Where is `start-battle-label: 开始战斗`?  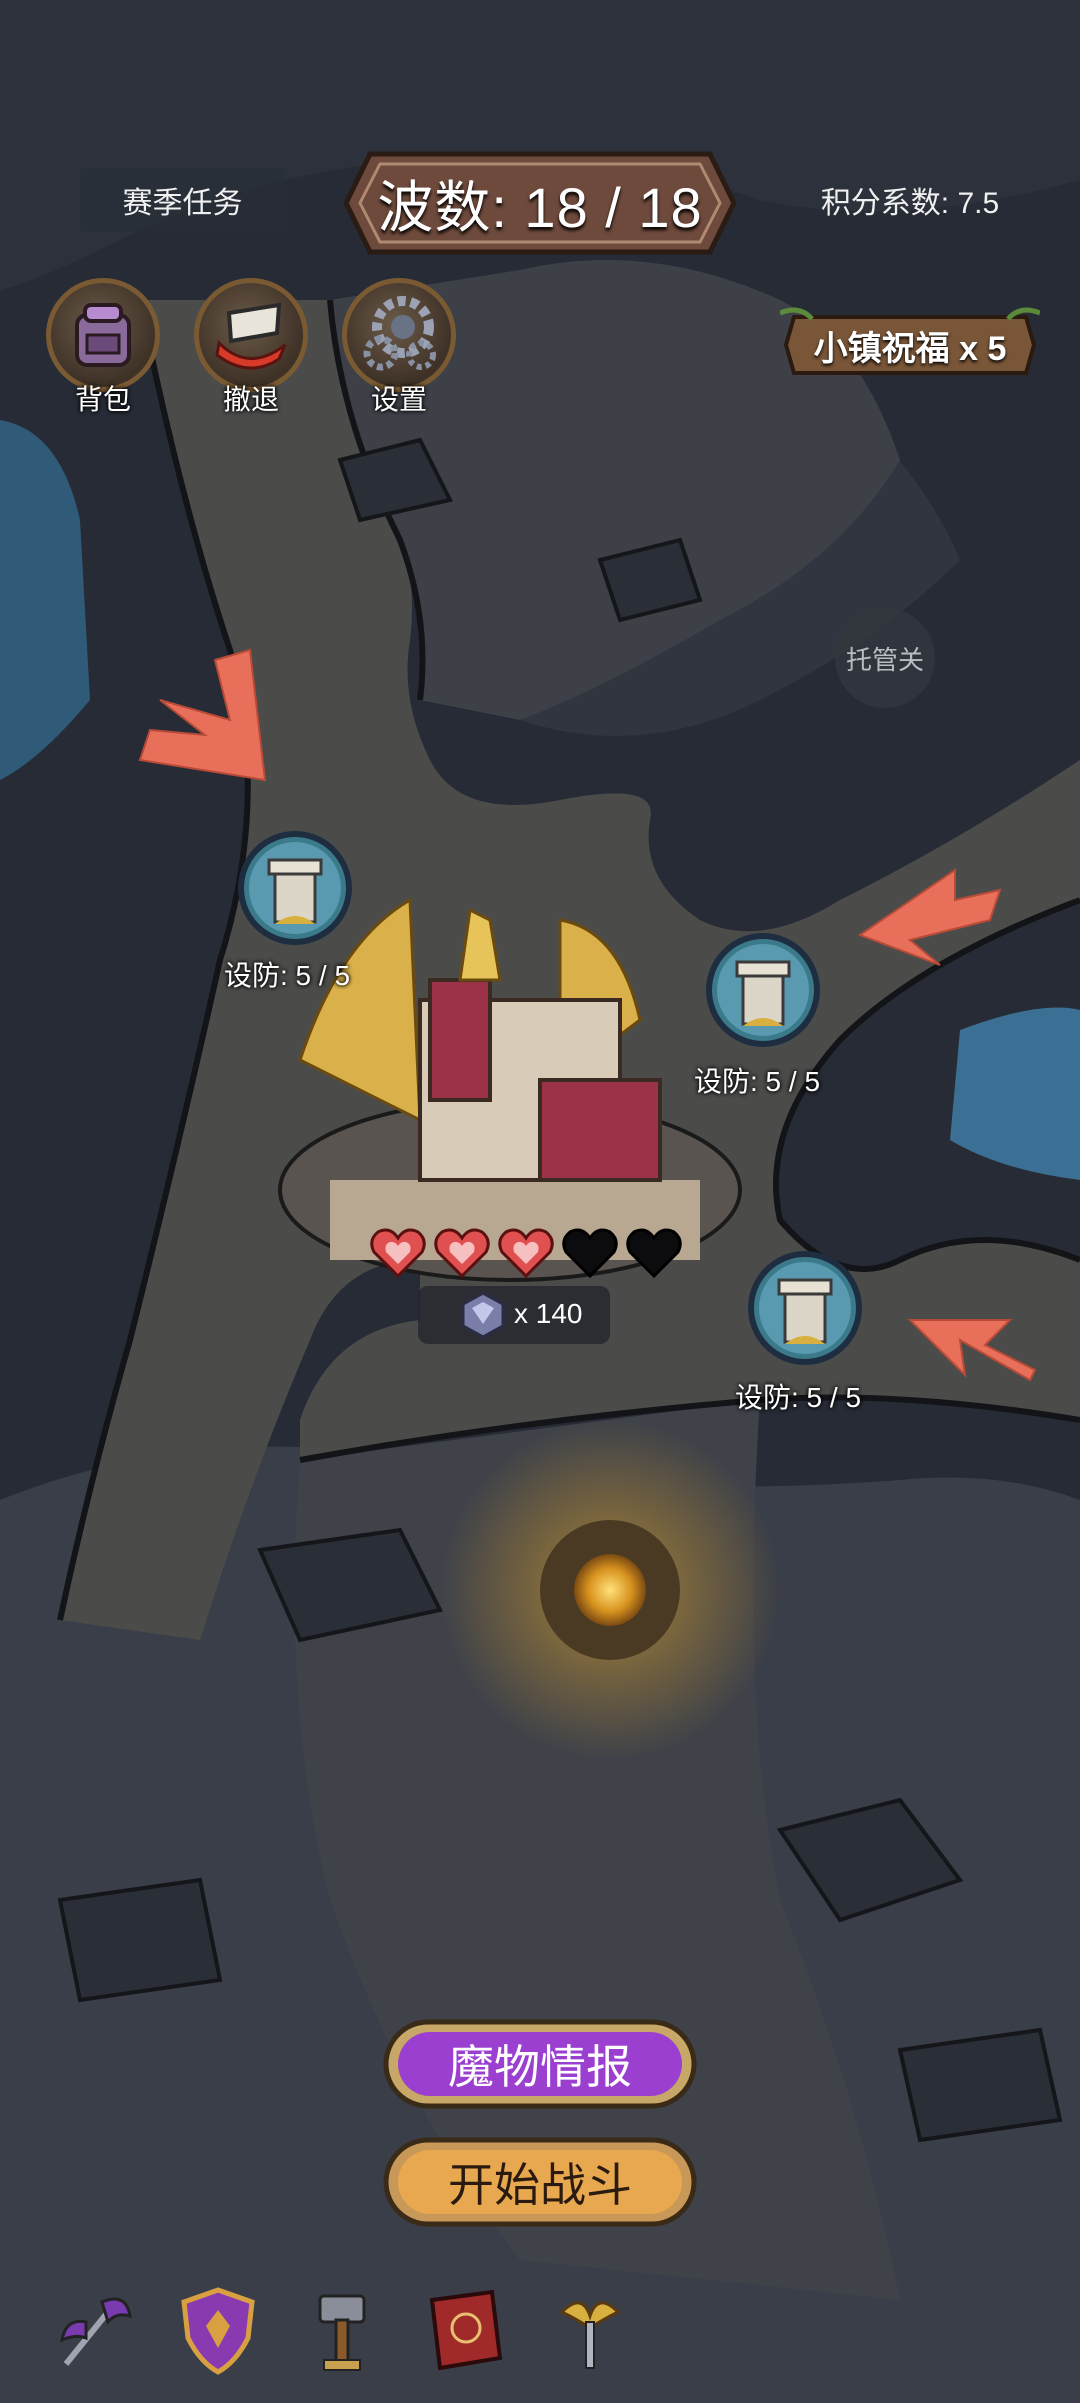
start-battle-label: 开始战斗 is located at coordinates (540, 2185).